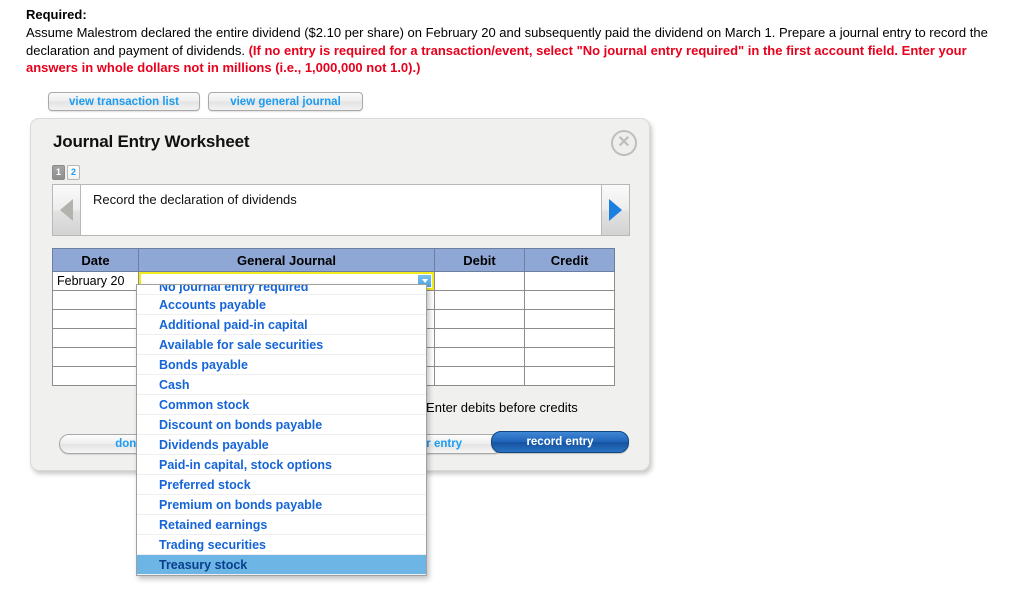 The image size is (1024, 590). What do you see at coordinates (281, 305) in the screenshot?
I see `dropdown-item-accounts-payable: Accounts payable` at bounding box center [281, 305].